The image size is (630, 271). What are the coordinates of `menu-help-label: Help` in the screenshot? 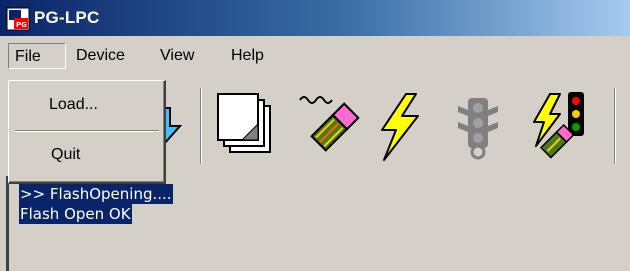 It's located at (247, 55).